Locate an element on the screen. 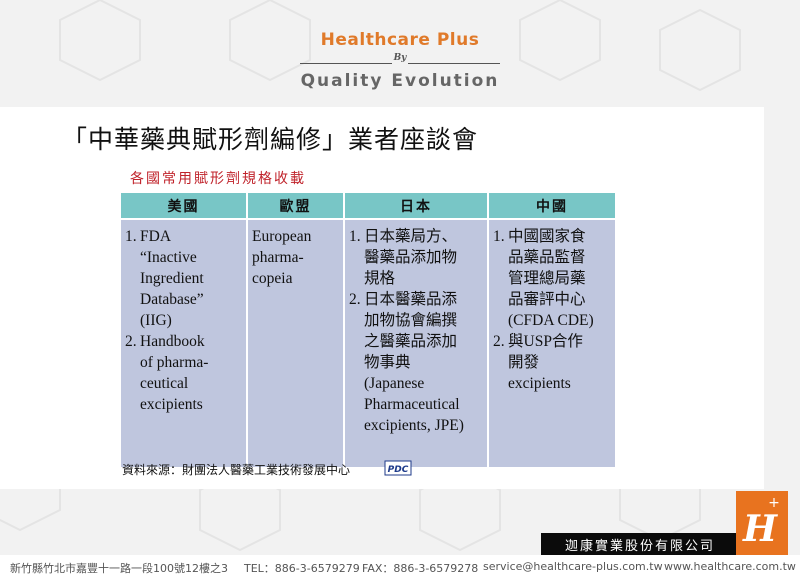  list-item-line: 品藥品監督 is located at coordinates (547, 257).